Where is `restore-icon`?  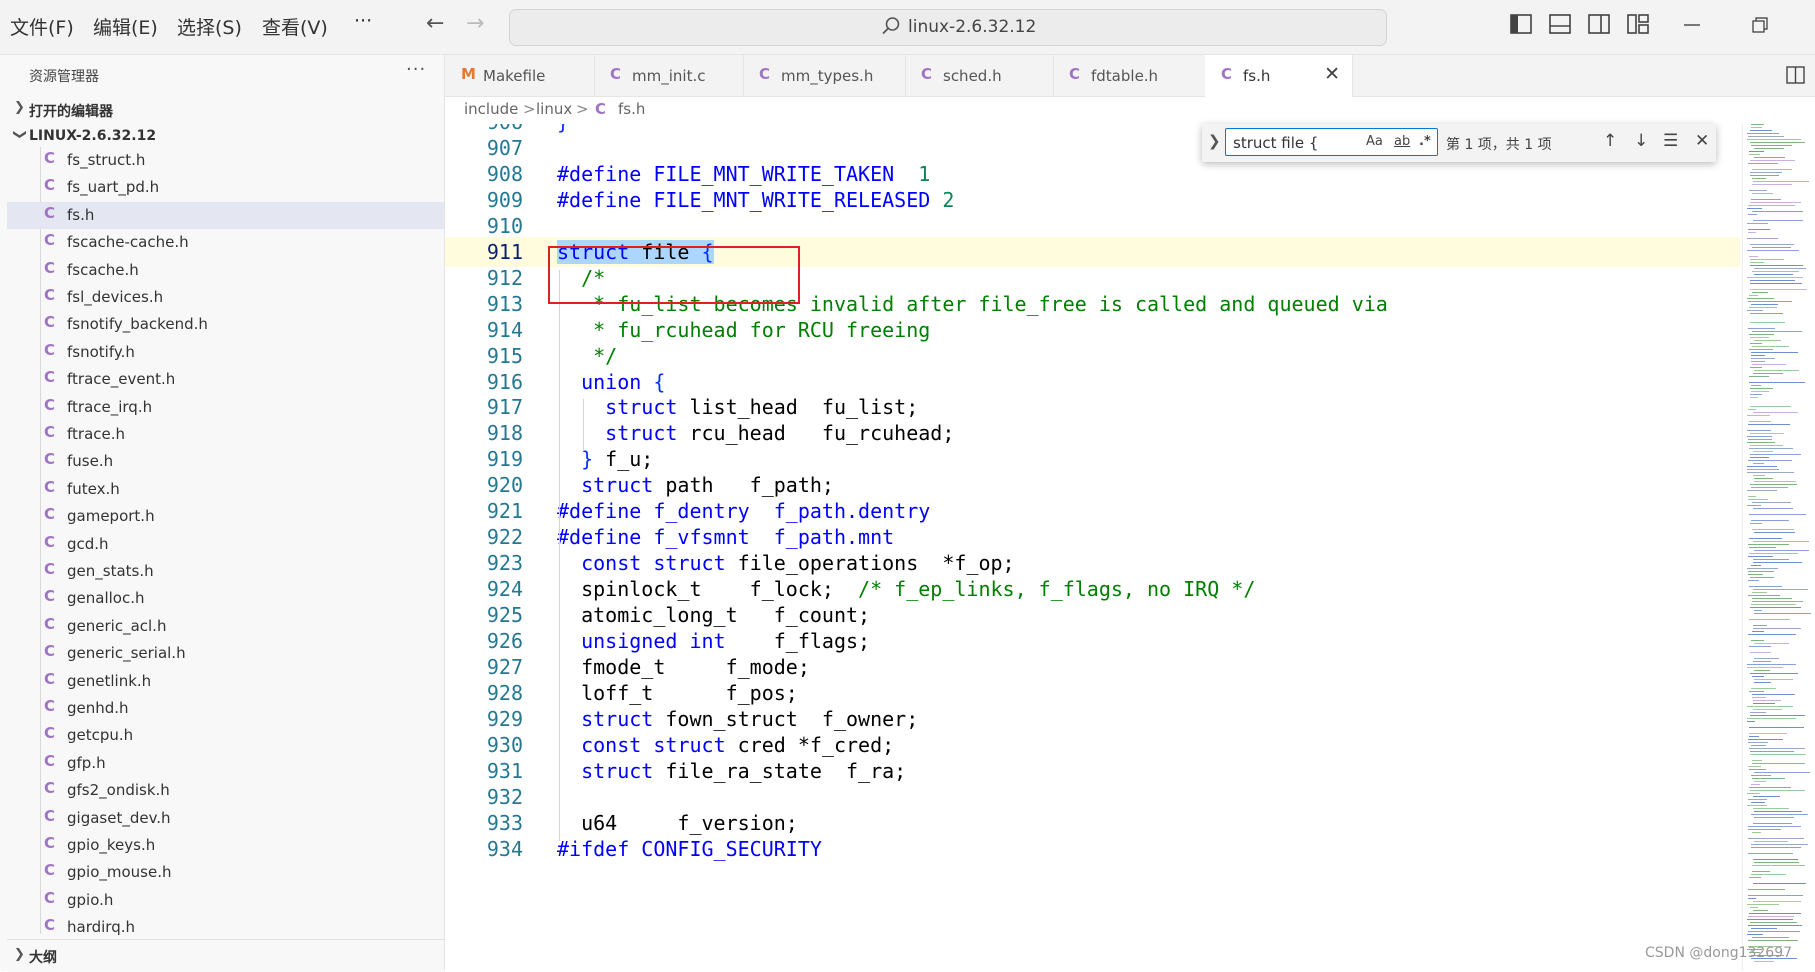
restore-icon is located at coordinates (1760, 25).